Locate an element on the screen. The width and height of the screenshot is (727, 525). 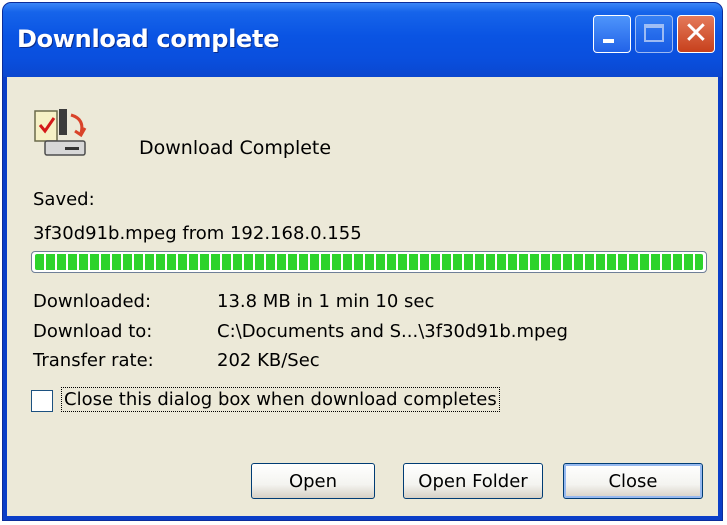
open-folder-button: Open Folder is located at coordinates (473, 481).